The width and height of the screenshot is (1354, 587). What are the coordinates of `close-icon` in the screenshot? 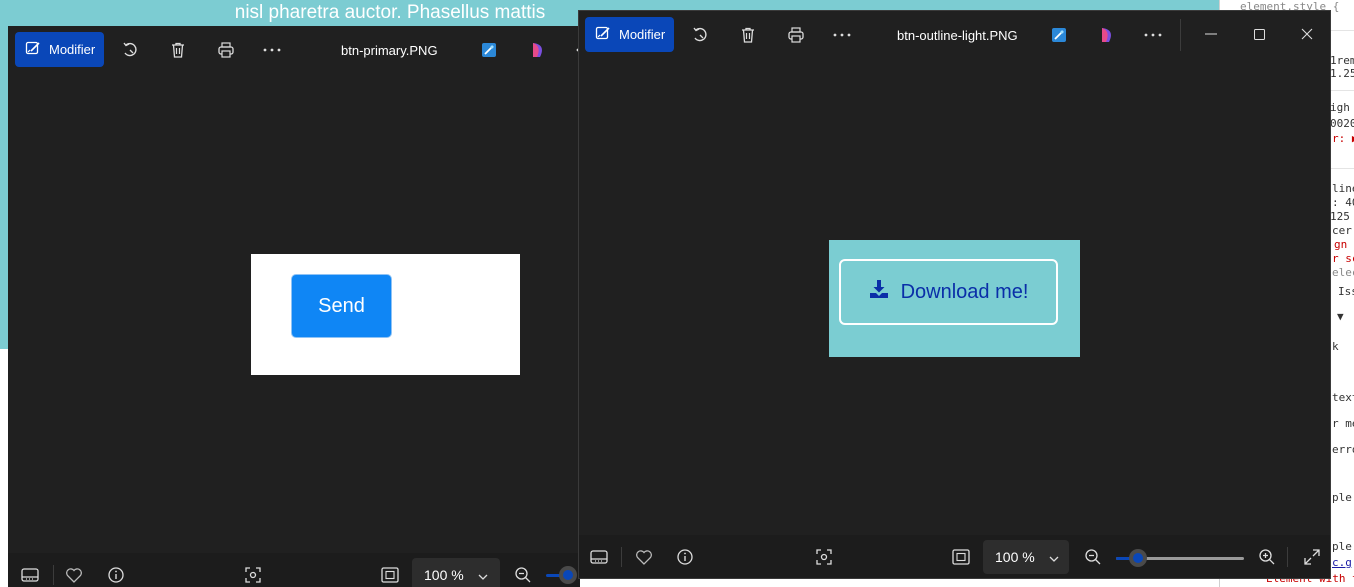 It's located at (1307, 34).